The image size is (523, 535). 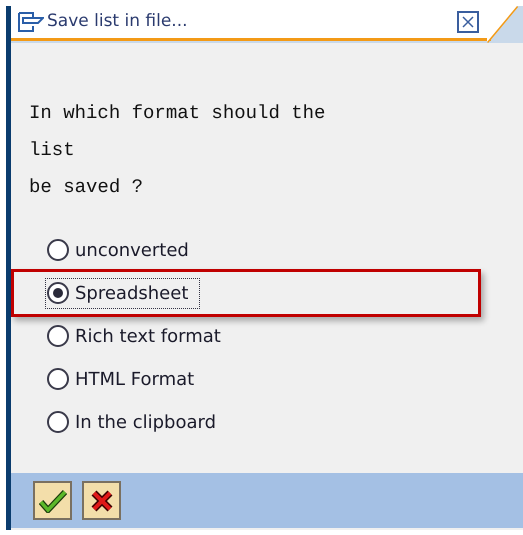 What do you see at coordinates (52, 150) in the screenshot?
I see `message-line: list` at bounding box center [52, 150].